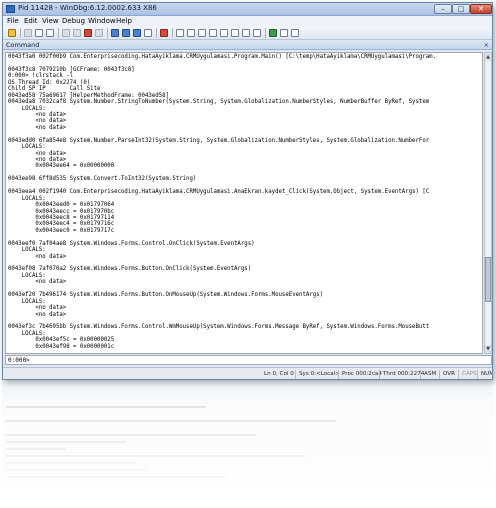  Describe the element at coordinates (23, 45) in the screenshot. I see `command-panel-label: Command` at that location.